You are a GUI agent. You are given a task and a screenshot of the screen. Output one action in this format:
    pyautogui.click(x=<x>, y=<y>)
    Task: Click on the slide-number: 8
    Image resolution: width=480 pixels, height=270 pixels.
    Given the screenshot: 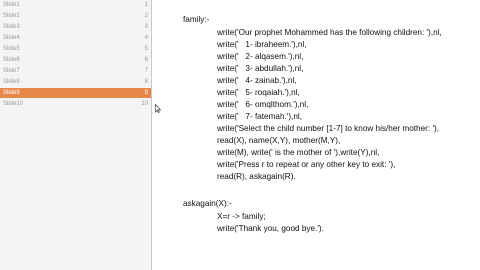 What is the action you would take?
    pyautogui.click(x=146, y=82)
    